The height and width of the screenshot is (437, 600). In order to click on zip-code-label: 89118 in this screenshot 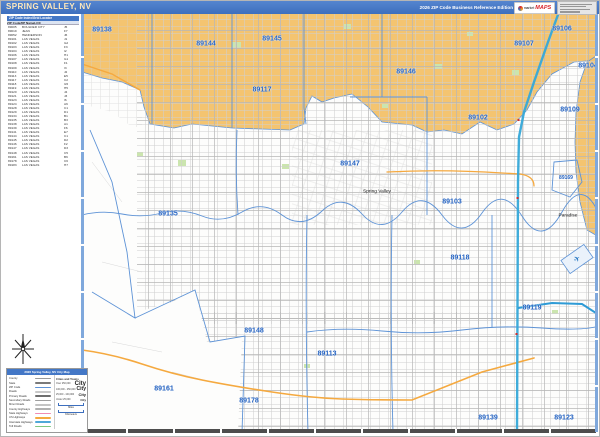, I will do `click(460, 258)`.